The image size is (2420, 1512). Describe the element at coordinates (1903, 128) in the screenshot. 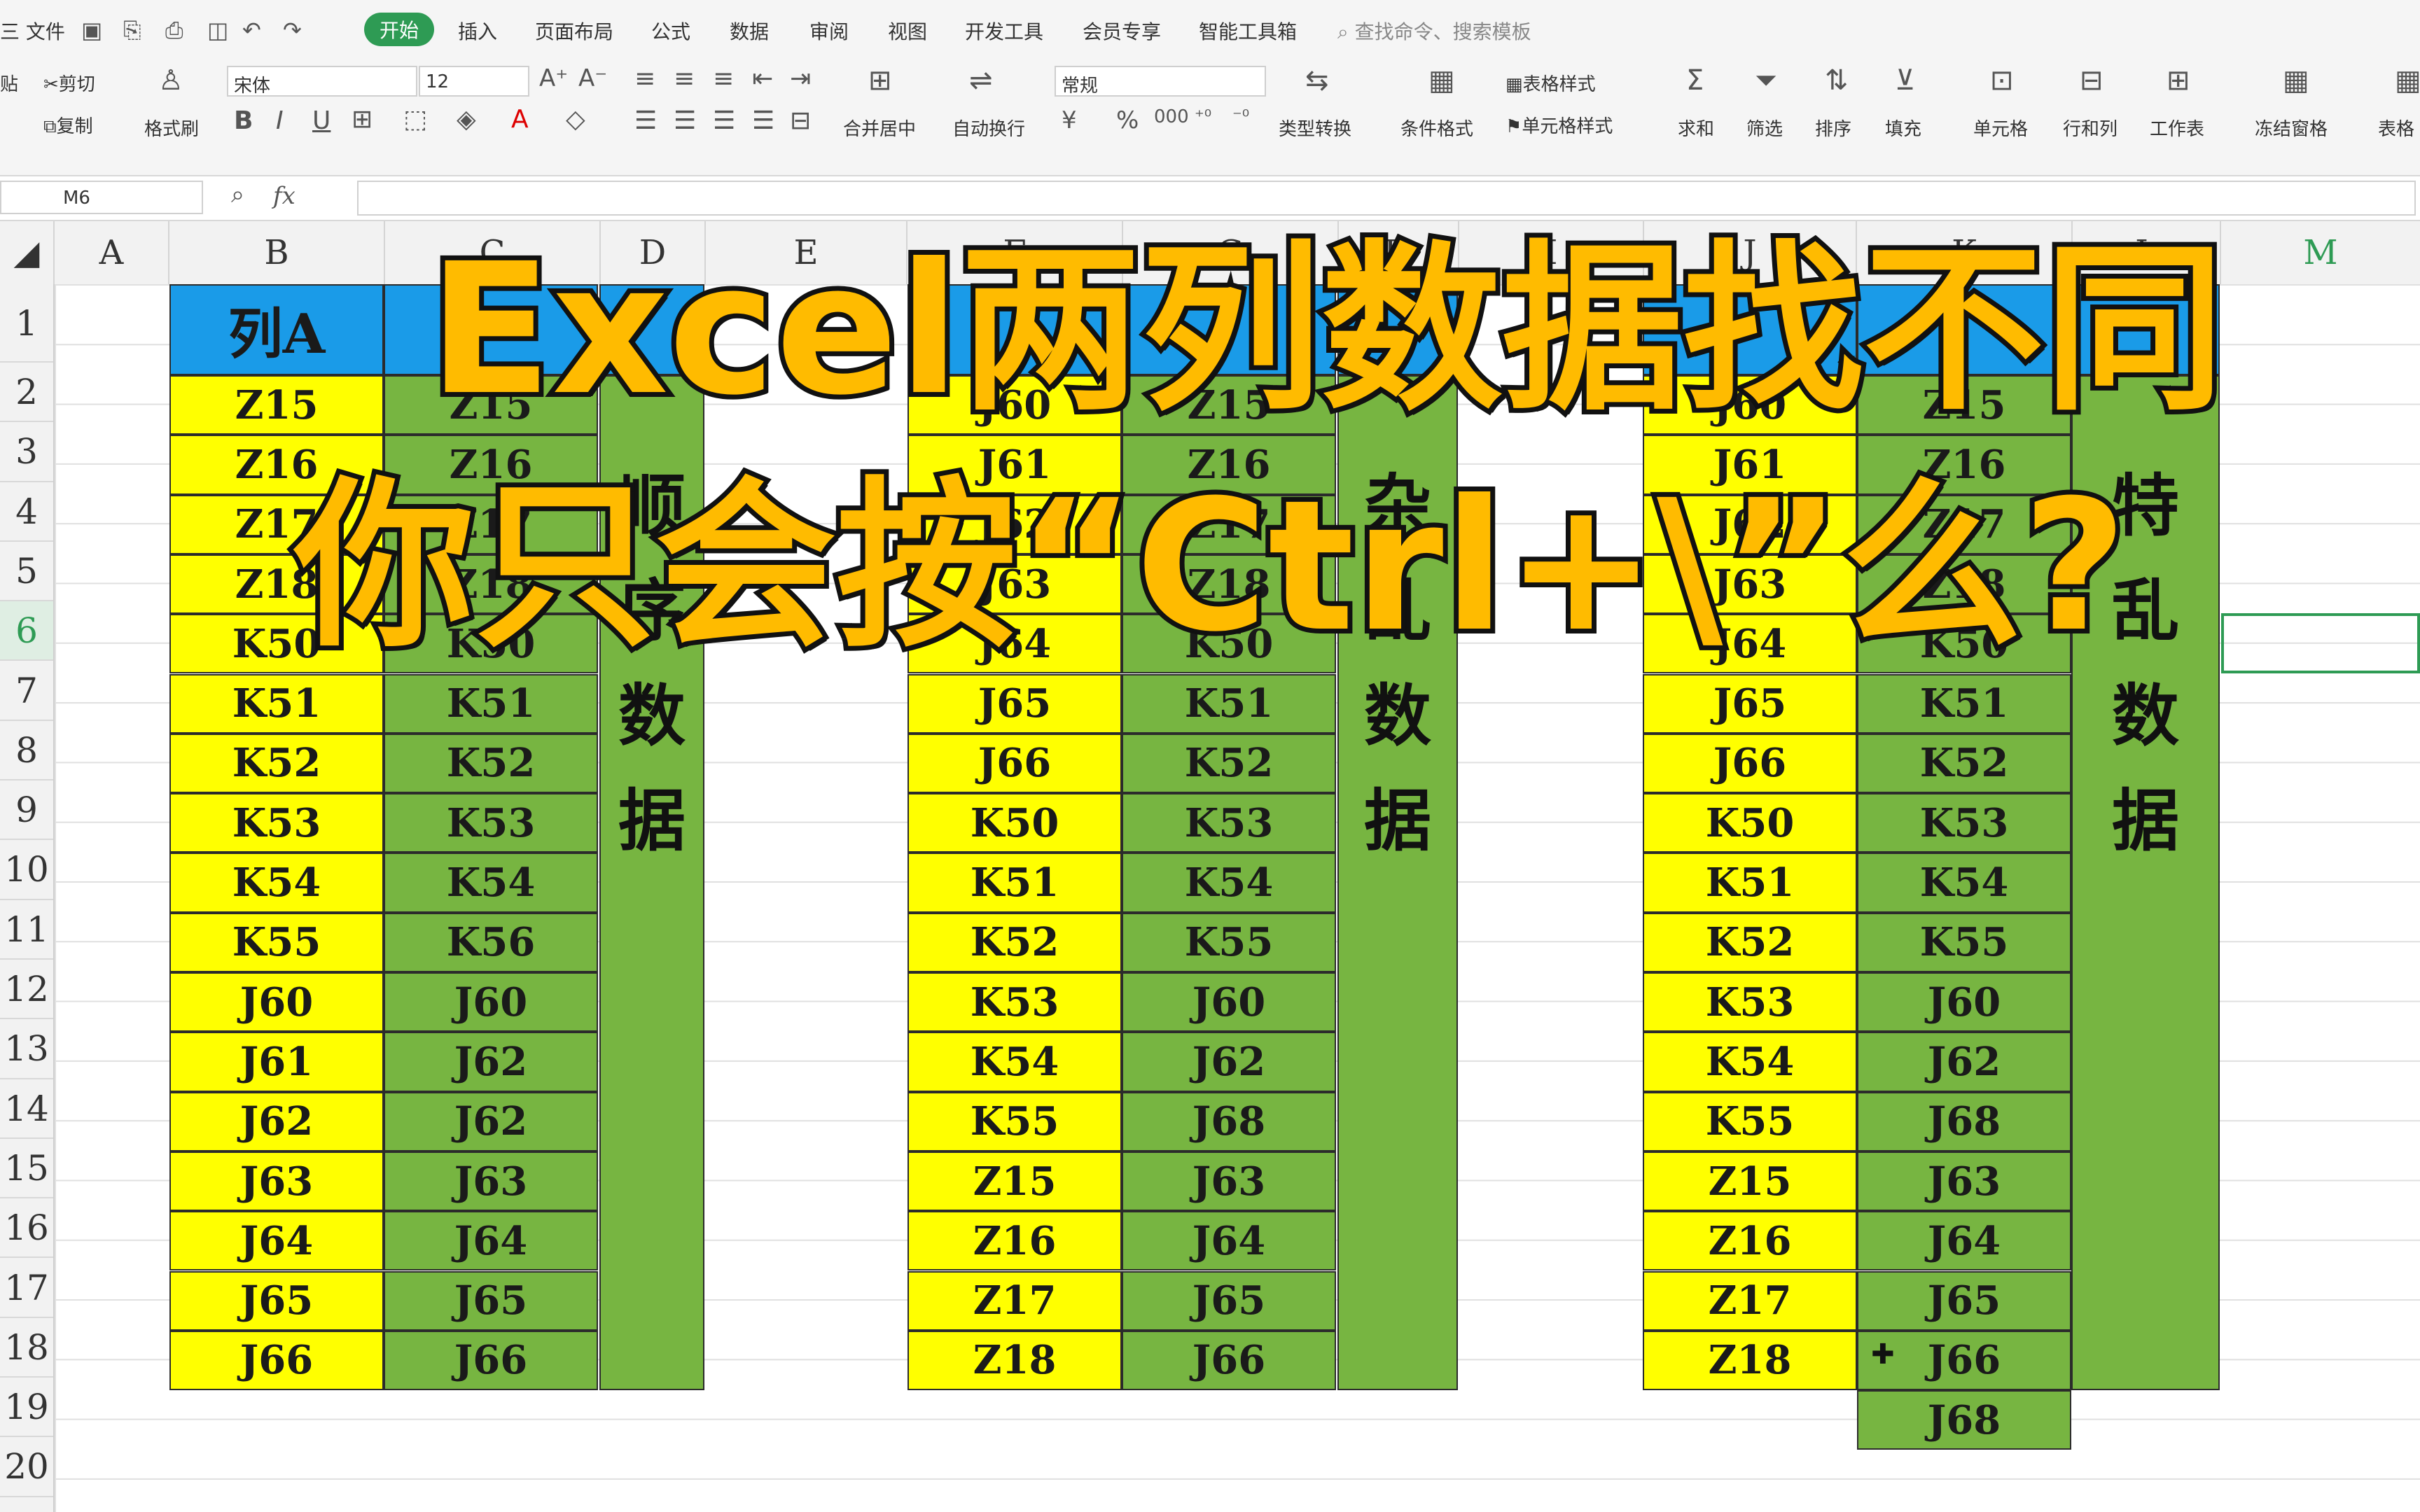

I see `fill-button: 填充` at that location.